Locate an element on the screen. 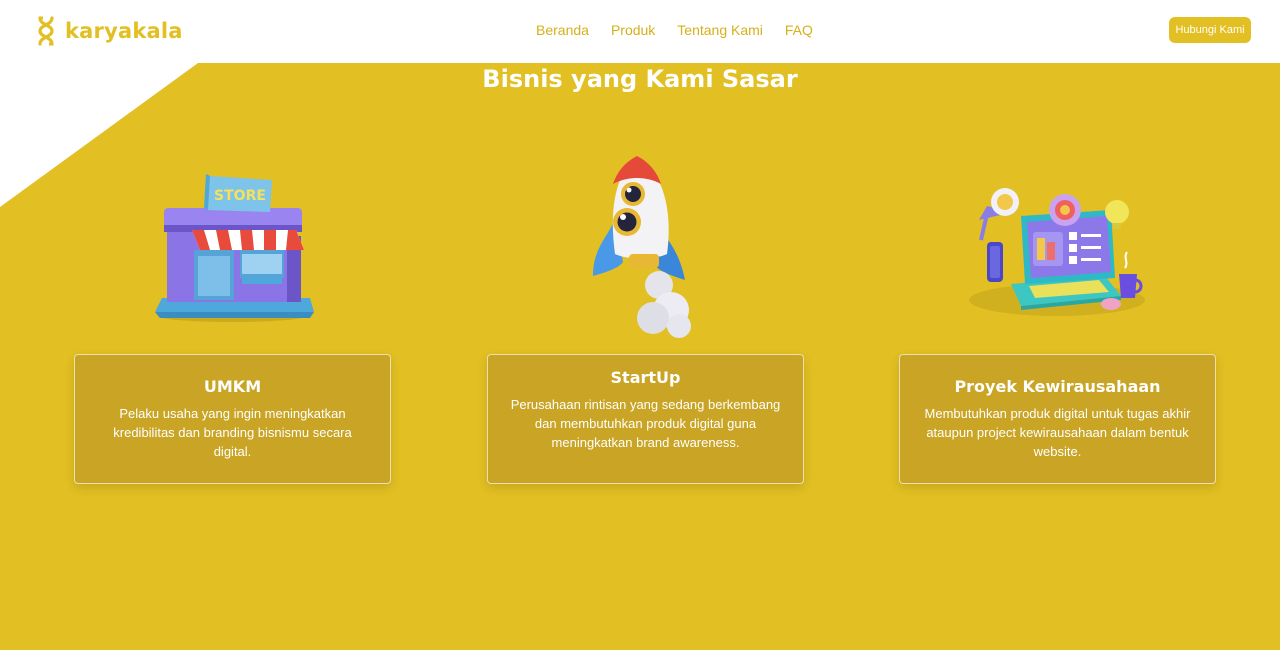  store-illustration: STORE is located at coordinates (234, 248).